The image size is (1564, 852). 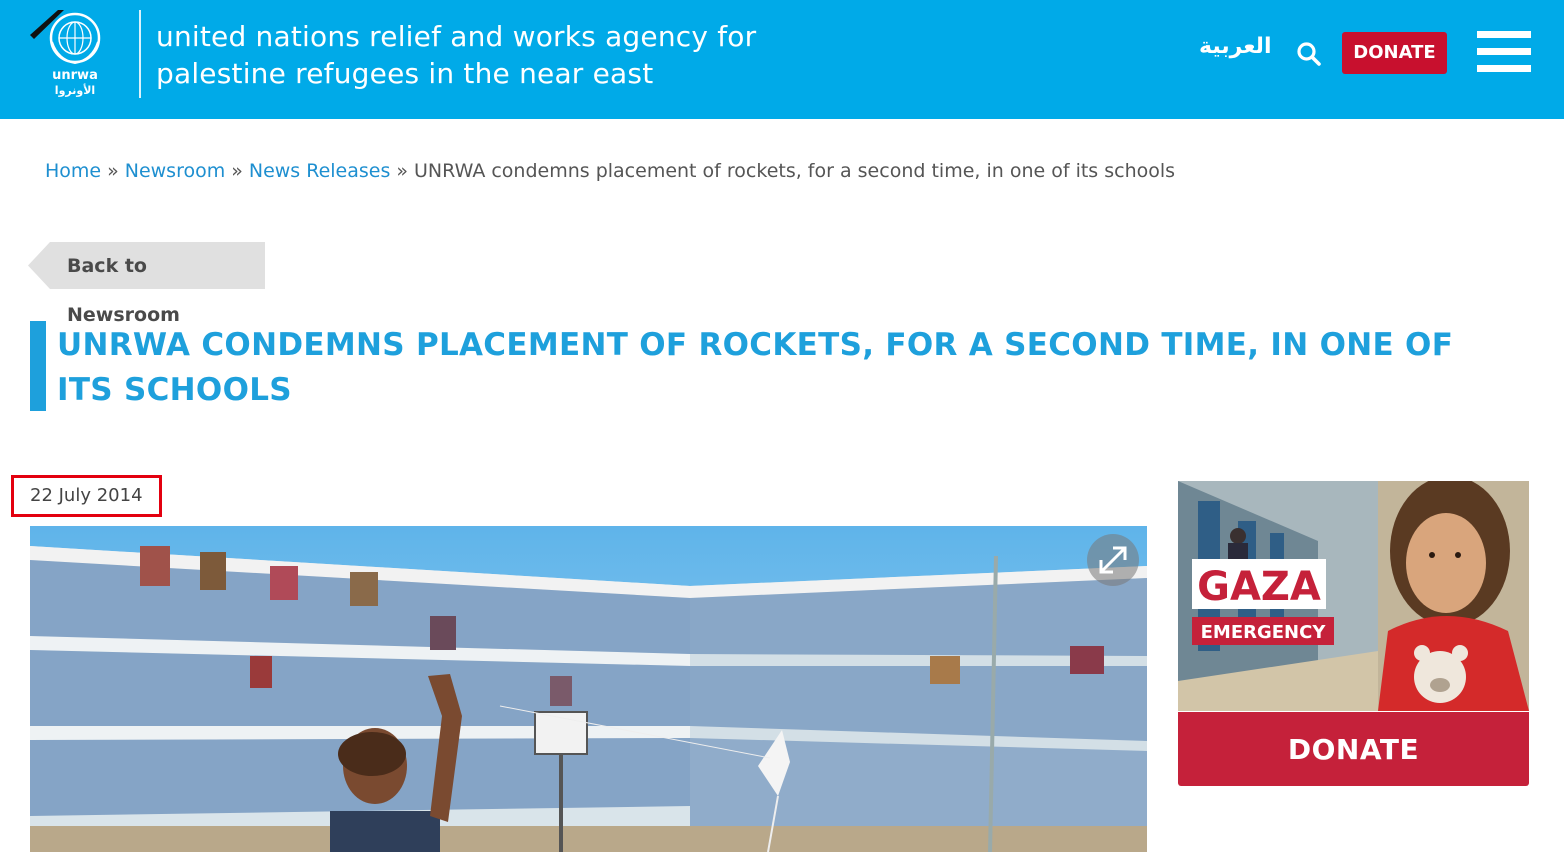 What do you see at coordinates (1394, 53) in the screenshot?
I see `header-donate-button: DONATE` at bounding box center [1394, 53].